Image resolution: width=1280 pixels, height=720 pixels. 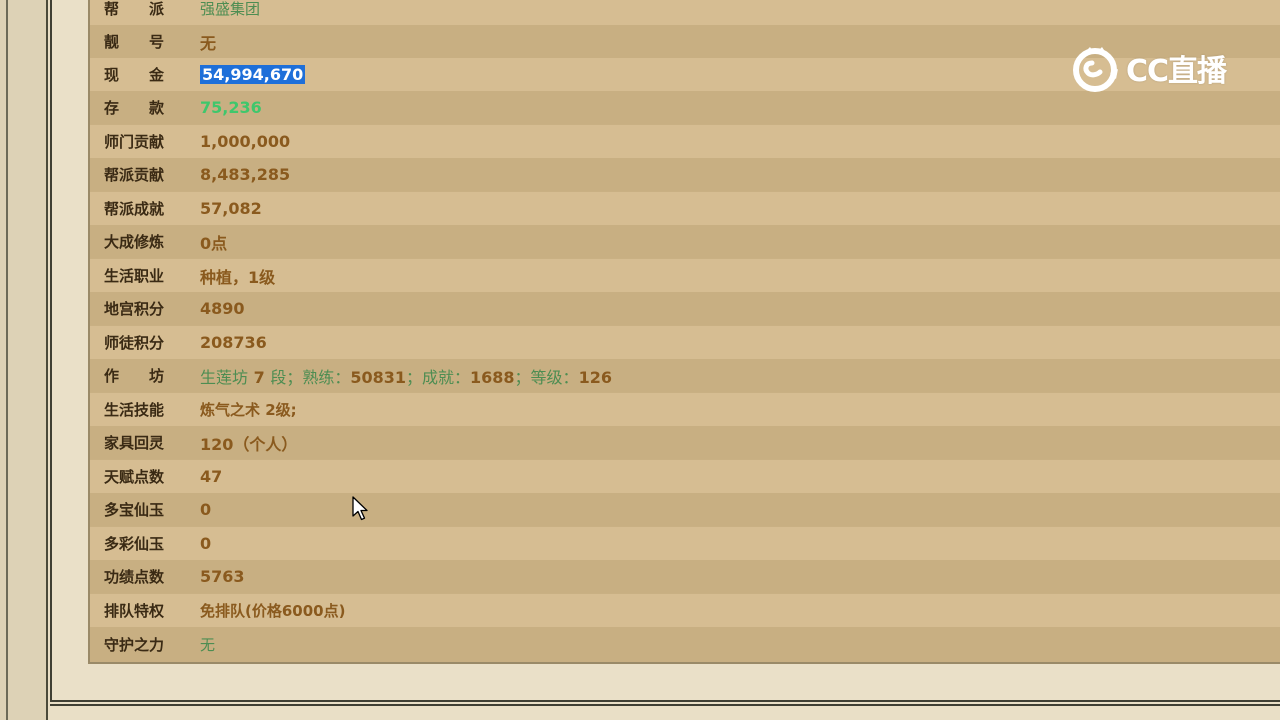 What do you see at coordinates (211, 476) in the screenshot?
I see `row-value: 47` at bounding box center [211, 476].